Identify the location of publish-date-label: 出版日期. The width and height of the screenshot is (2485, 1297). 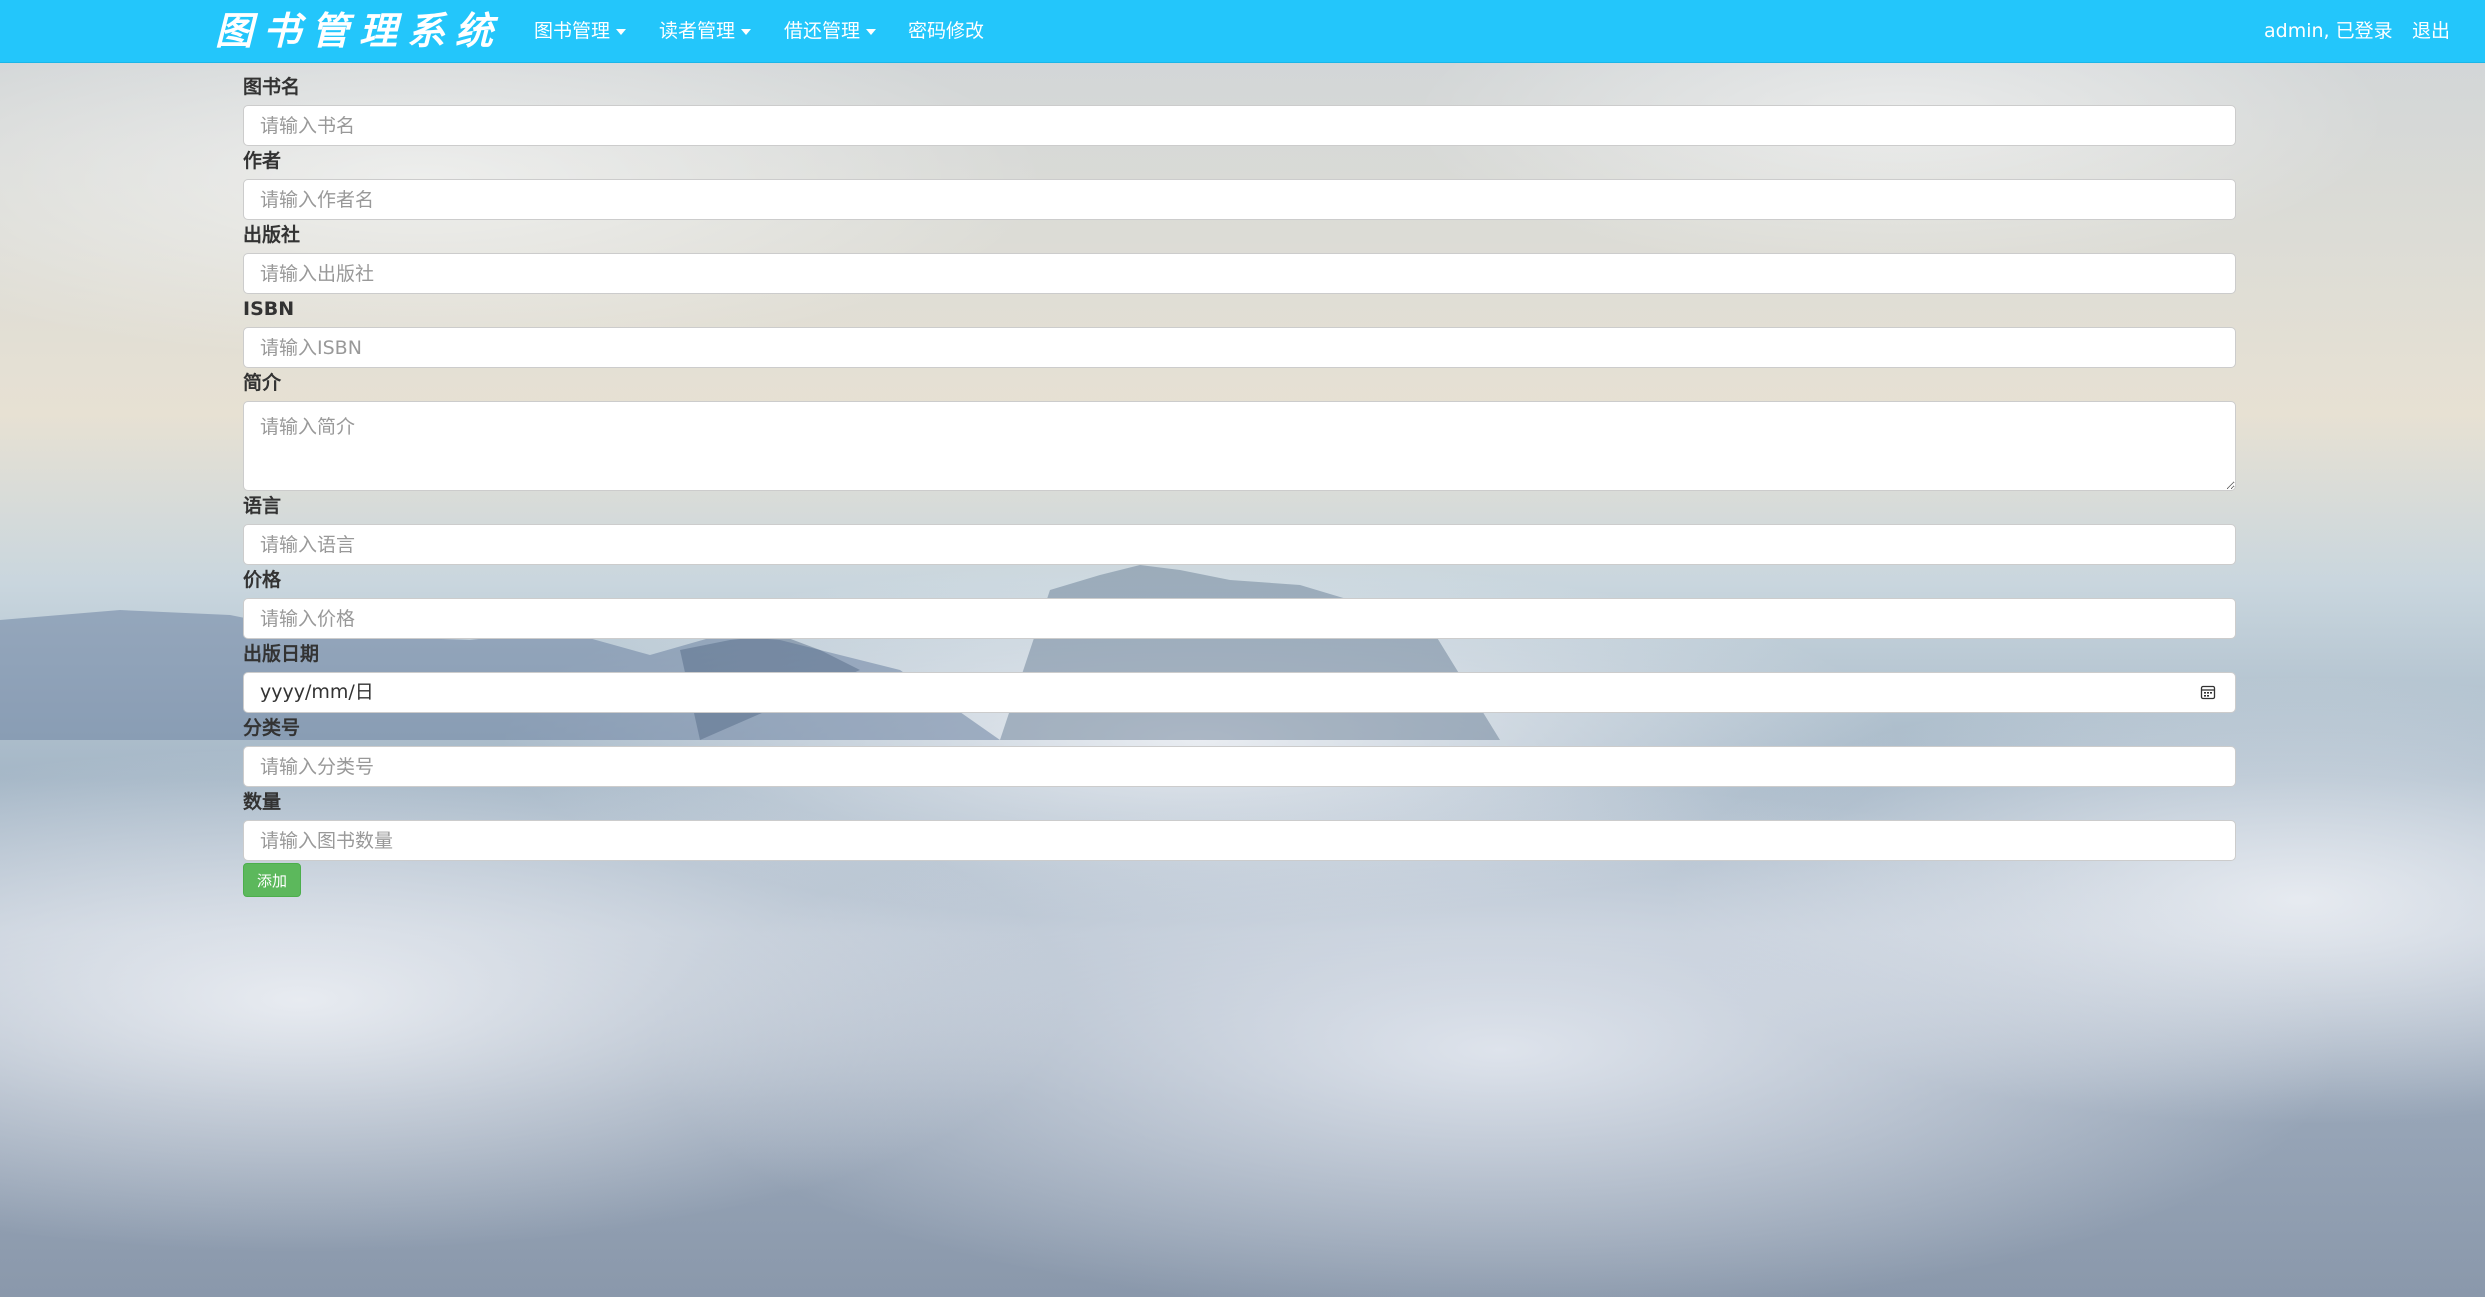
(281, 654).